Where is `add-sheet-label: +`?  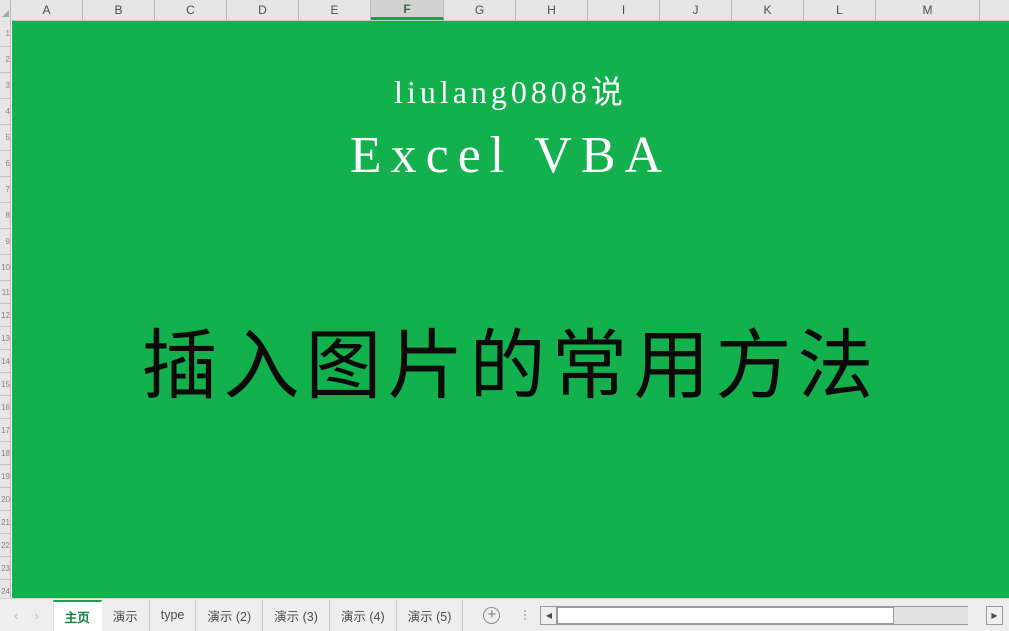 add-sheet-label: + is located at coordinates (492, 614).